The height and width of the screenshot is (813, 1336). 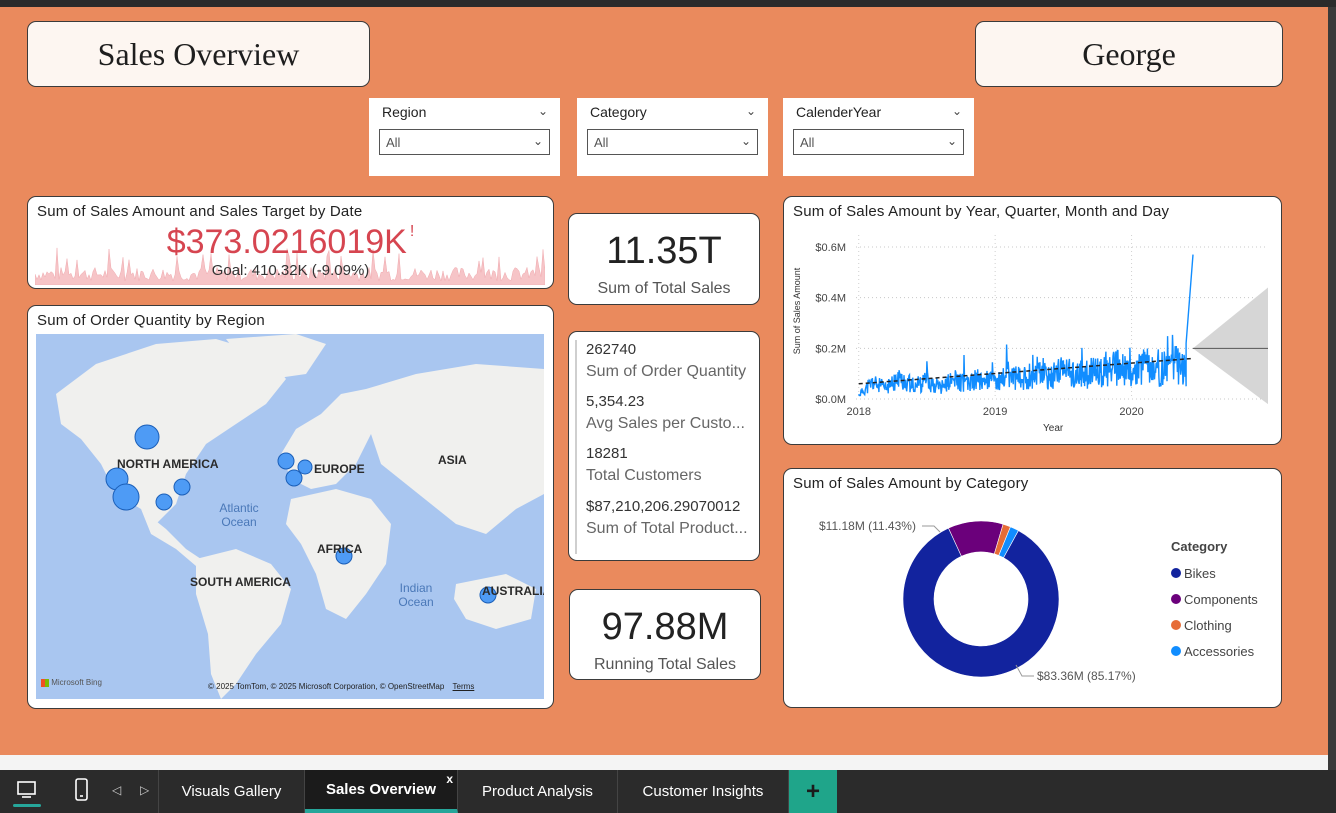 What do you see at coordinates (664, 762) in the screenshot?
I see `canvas-bottom-strip` at bounding box center [664, 762].